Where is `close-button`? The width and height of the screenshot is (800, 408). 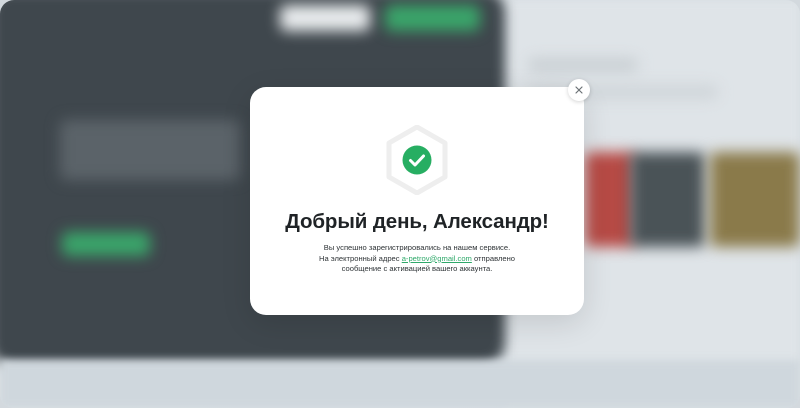
close-button is located at coordinates (579, 90).